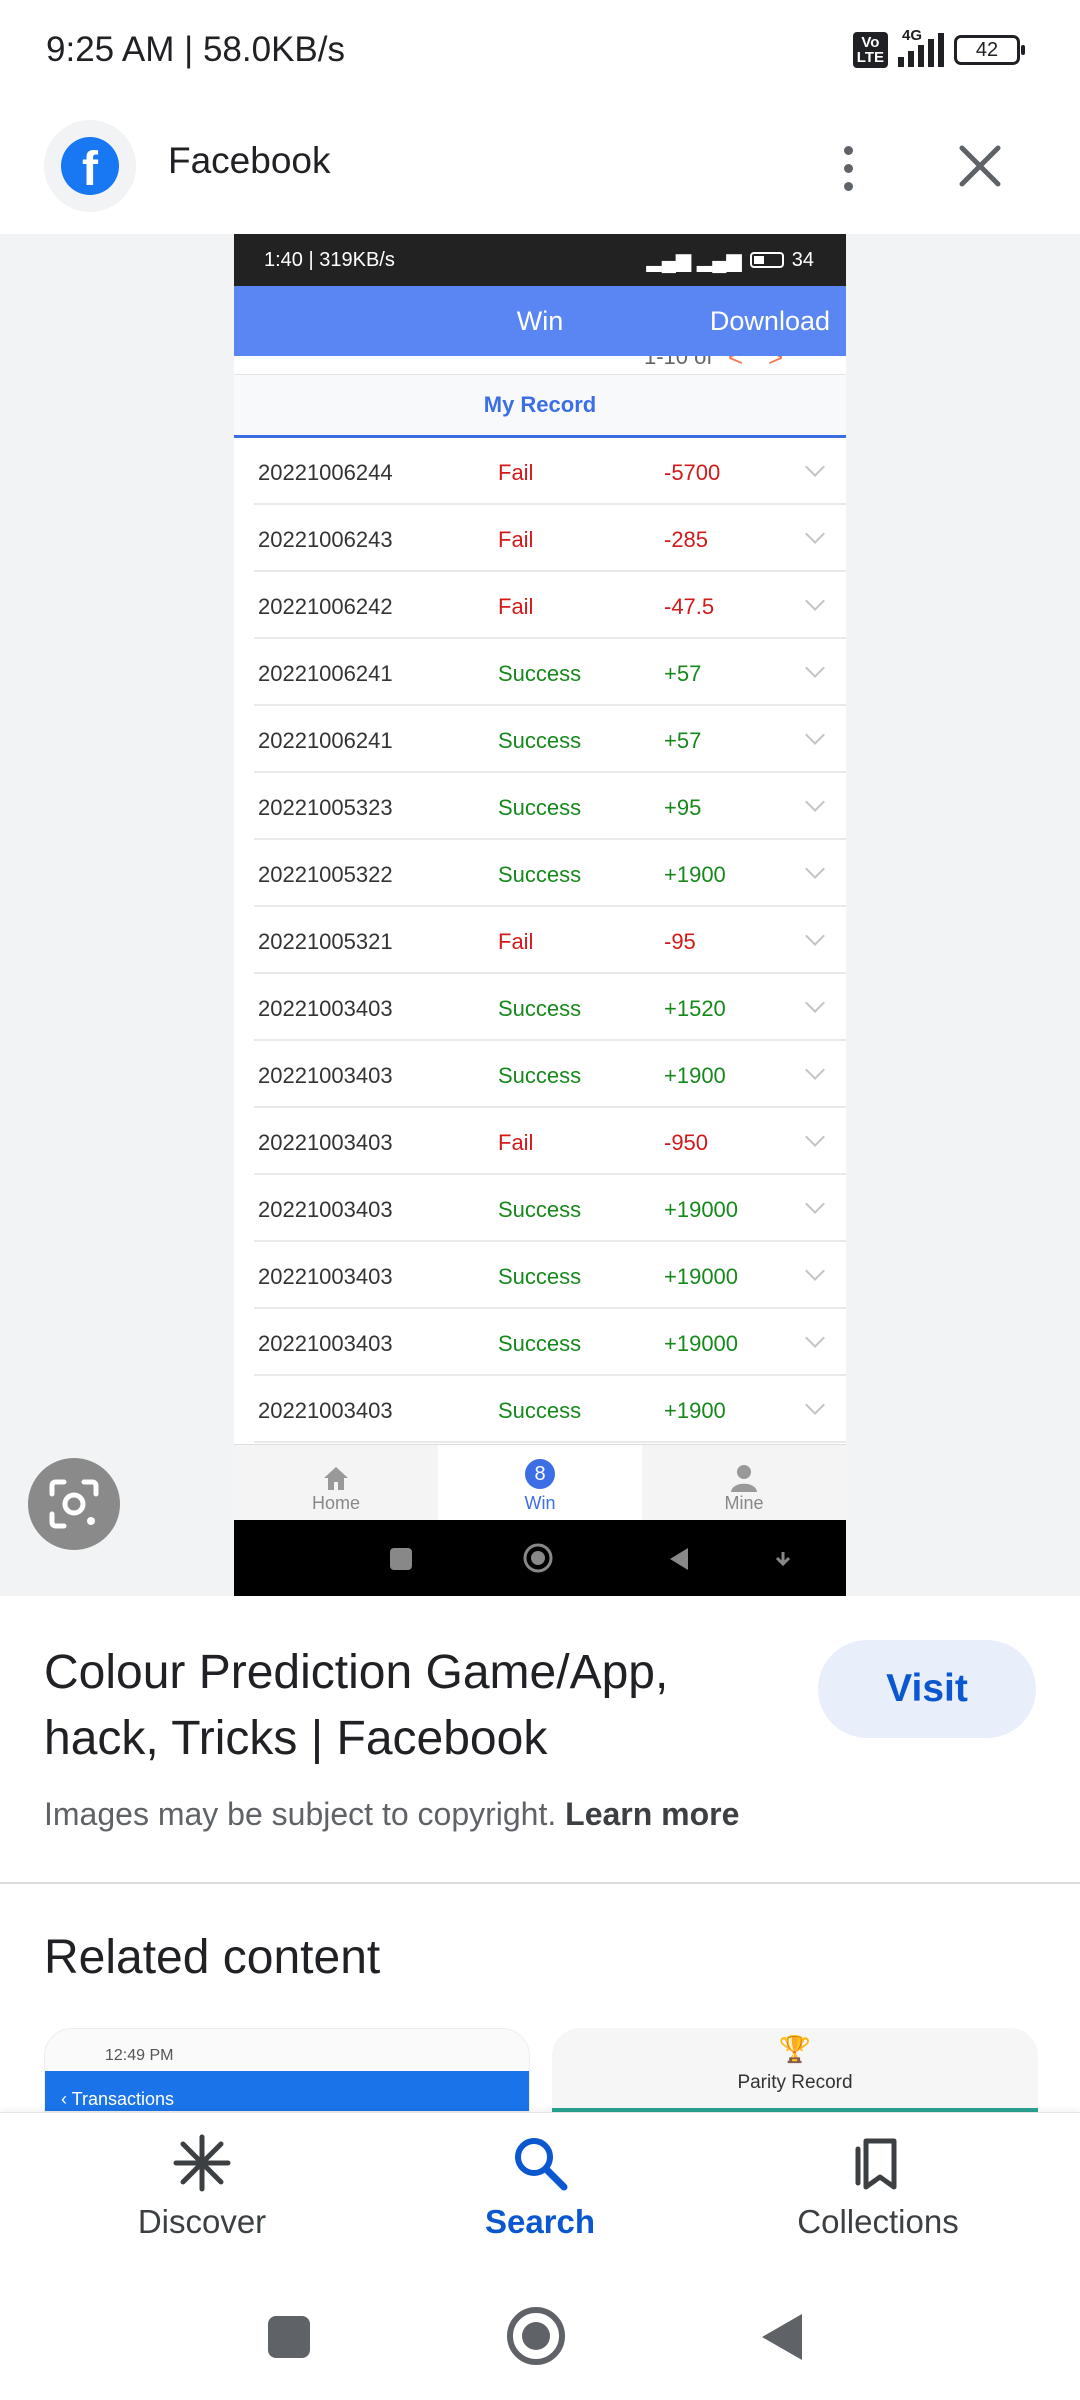  What do you see at coordinates (212, 1957) in the screenshot?
I see `related-content-heading: Related content` at bounding box center [212, 1957].